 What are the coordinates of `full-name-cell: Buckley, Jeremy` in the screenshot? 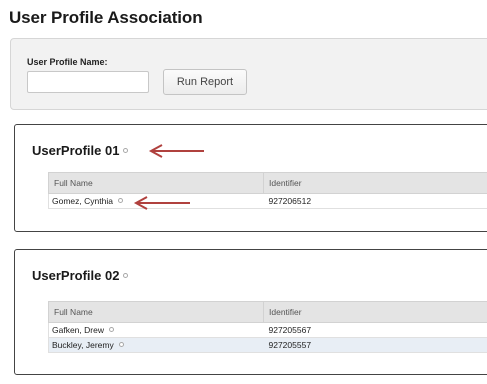 It's located at (156, 345).